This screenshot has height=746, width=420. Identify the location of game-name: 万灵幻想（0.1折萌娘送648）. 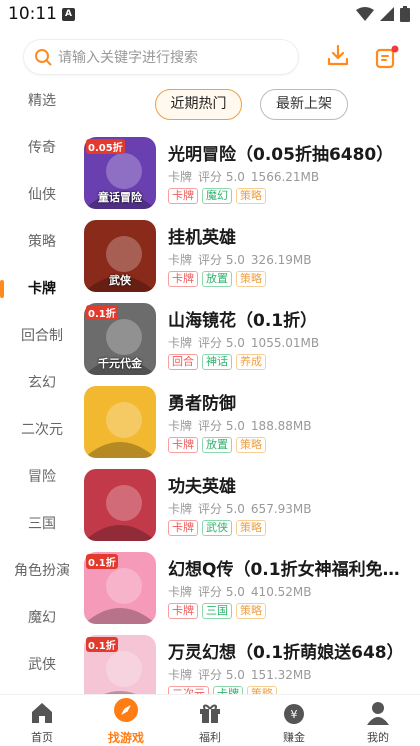
(286, 653).